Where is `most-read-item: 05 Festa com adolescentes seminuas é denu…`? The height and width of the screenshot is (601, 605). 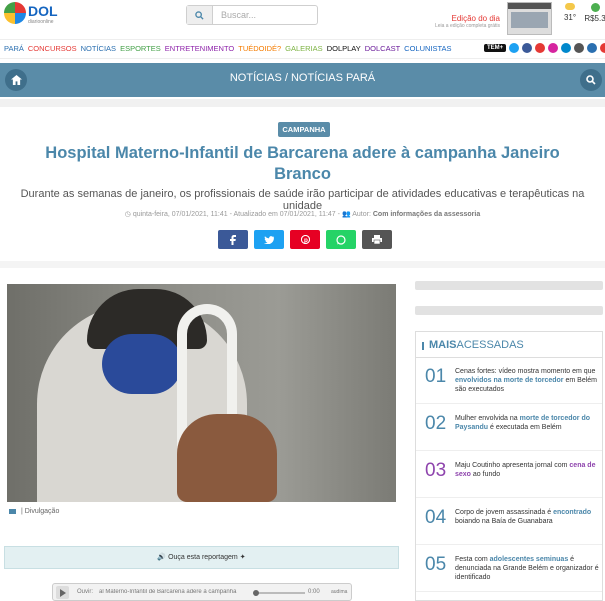 most-read-item: 05 Festa com adolescentes seminuas é denu… is located at coordinates (509, 570).